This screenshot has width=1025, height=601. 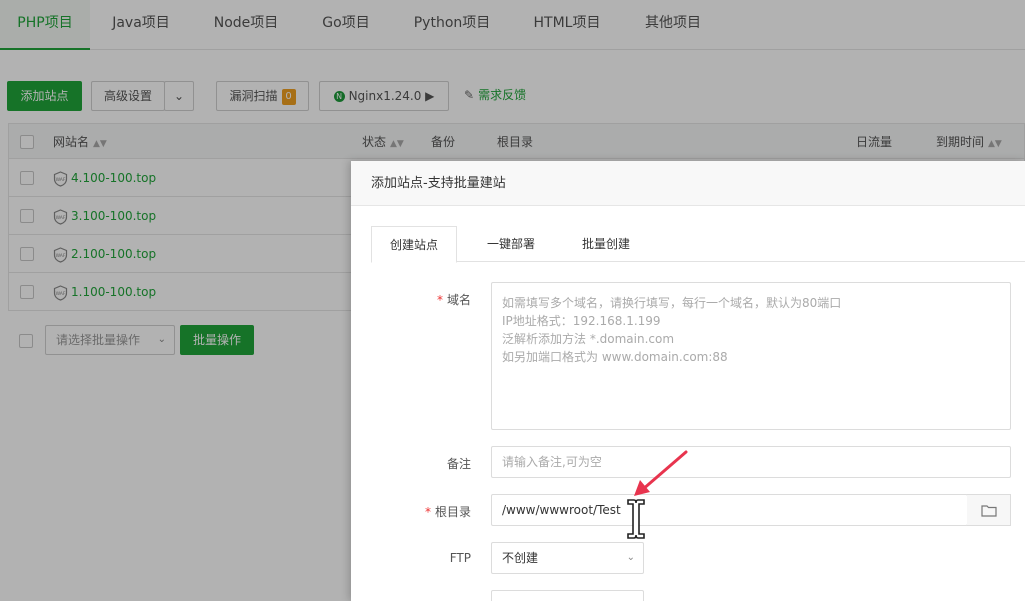 I want to click on text-cursor-icon, so click(x=636, y=519).